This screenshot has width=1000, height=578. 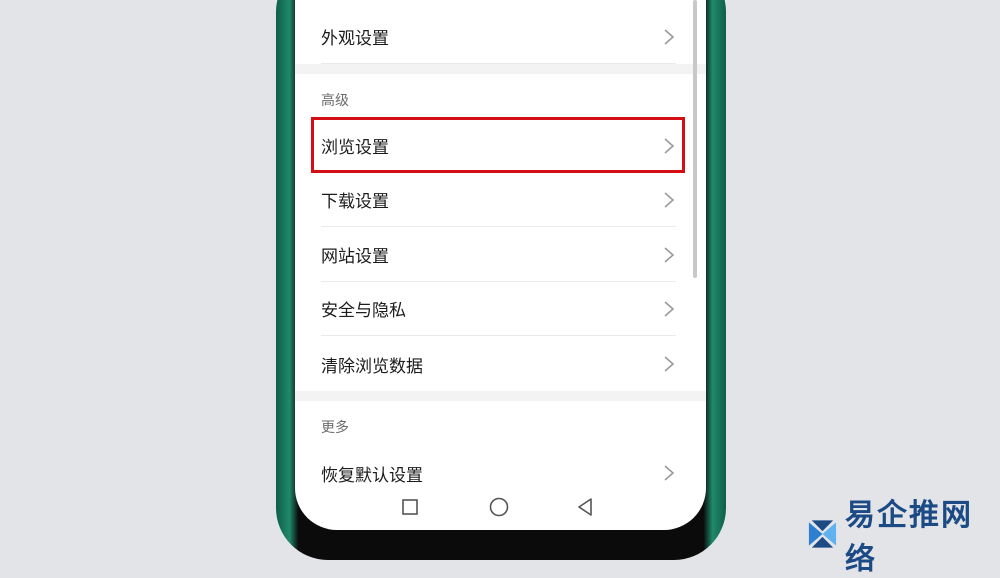 What do you see at coordinates (822, 534) in the screenshot?
I see `brand-logo-icon` at bounding box center [822, 534].